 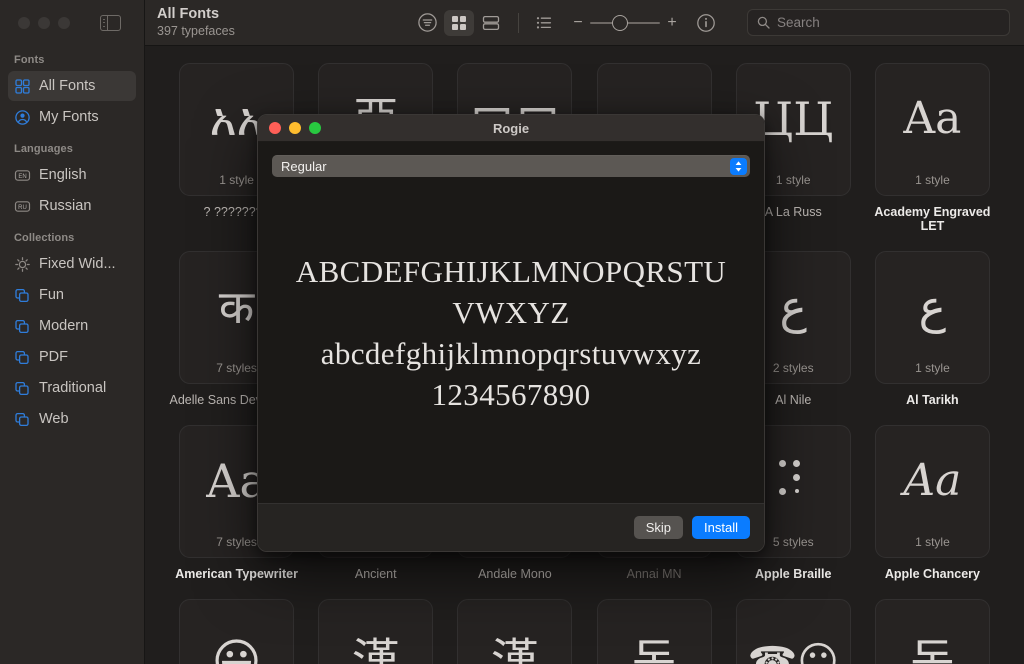 What do you see at coordinates (72, 388) in the screenshot?
I see `sidebar-item-traditional: Traditional` at bounding box center [72, 388].